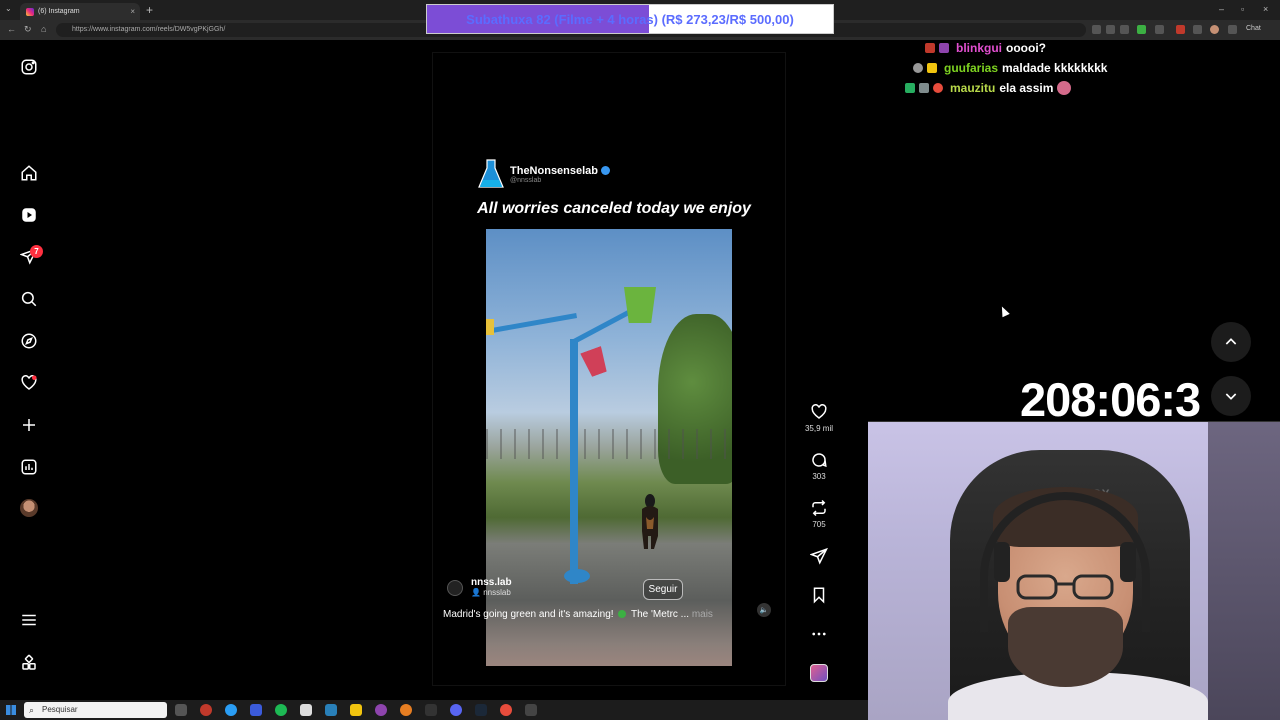 Image resolution: width=1280 pixels, height=720 pixels. Describe the element at coordinates (1232, 29) in the screenshot. I see `menu-icon` at that location.